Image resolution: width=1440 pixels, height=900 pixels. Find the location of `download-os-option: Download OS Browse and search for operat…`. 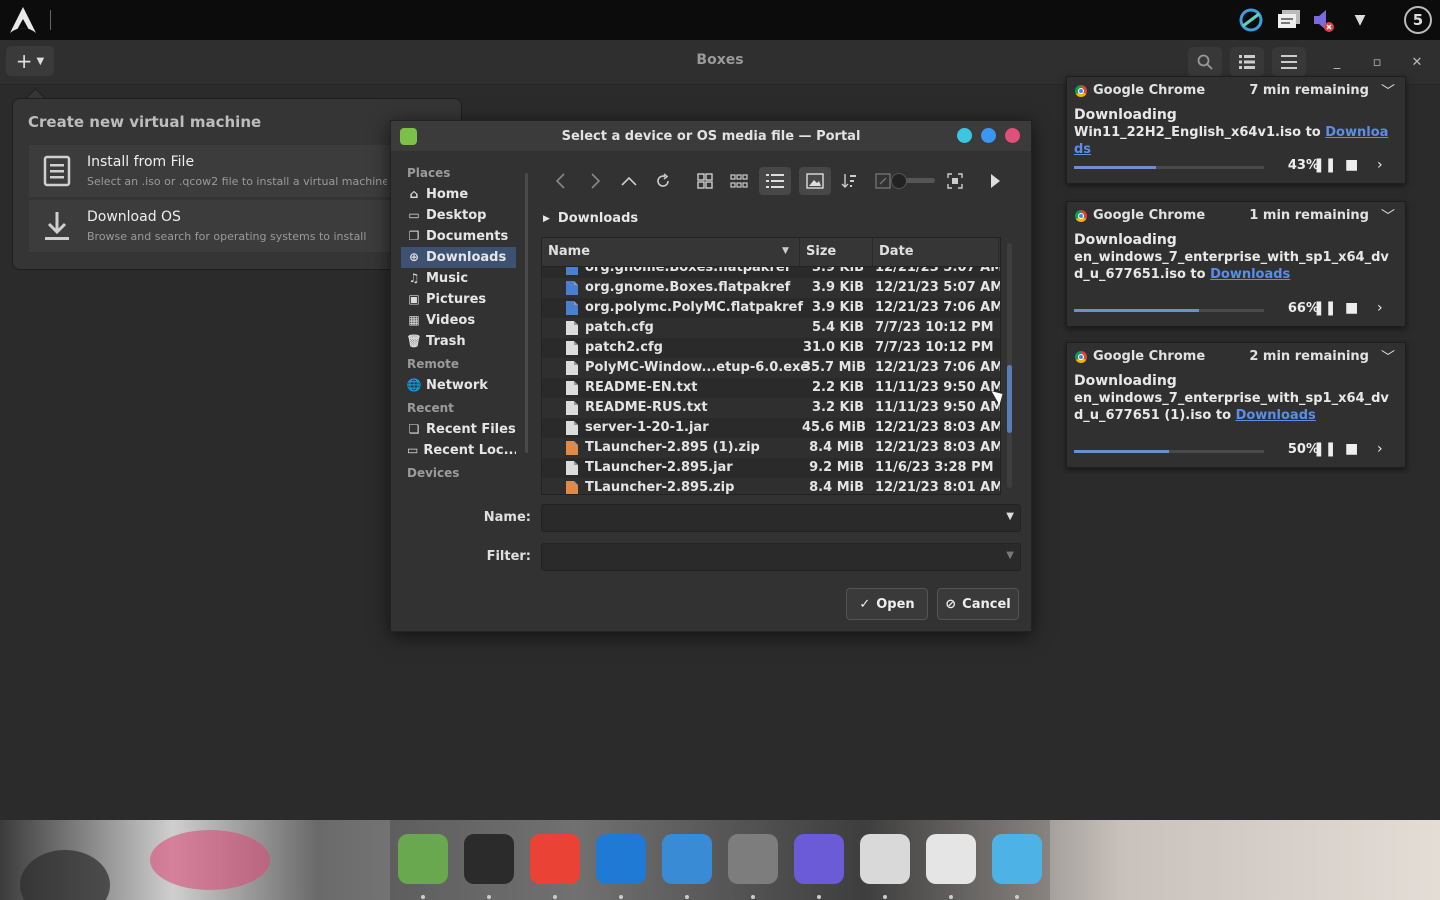

download-os-option: Download OS Browse and search for operat… is located at coordinates (239, 226).